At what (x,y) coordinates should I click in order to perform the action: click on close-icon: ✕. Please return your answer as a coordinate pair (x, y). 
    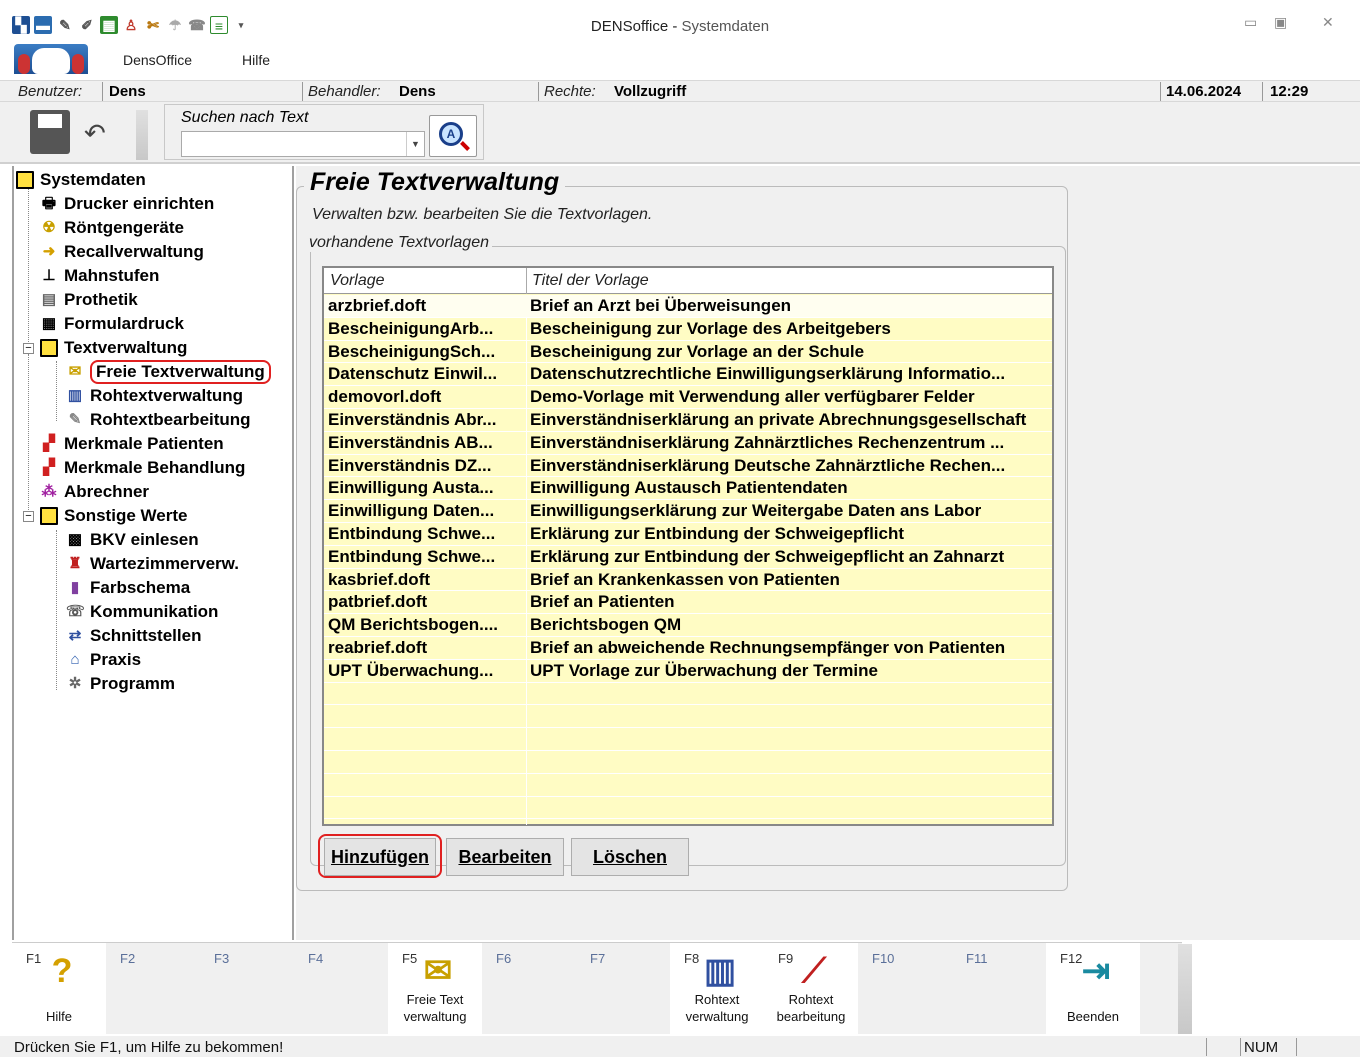
    Looking at the image, I should click on (1328, 22).